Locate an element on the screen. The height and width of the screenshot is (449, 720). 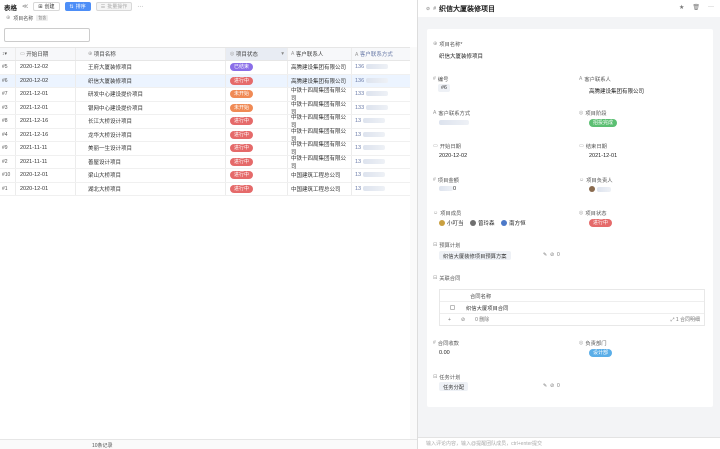
batch-action-button: ☰ 批量操作 is located at coordinates (114, 6).